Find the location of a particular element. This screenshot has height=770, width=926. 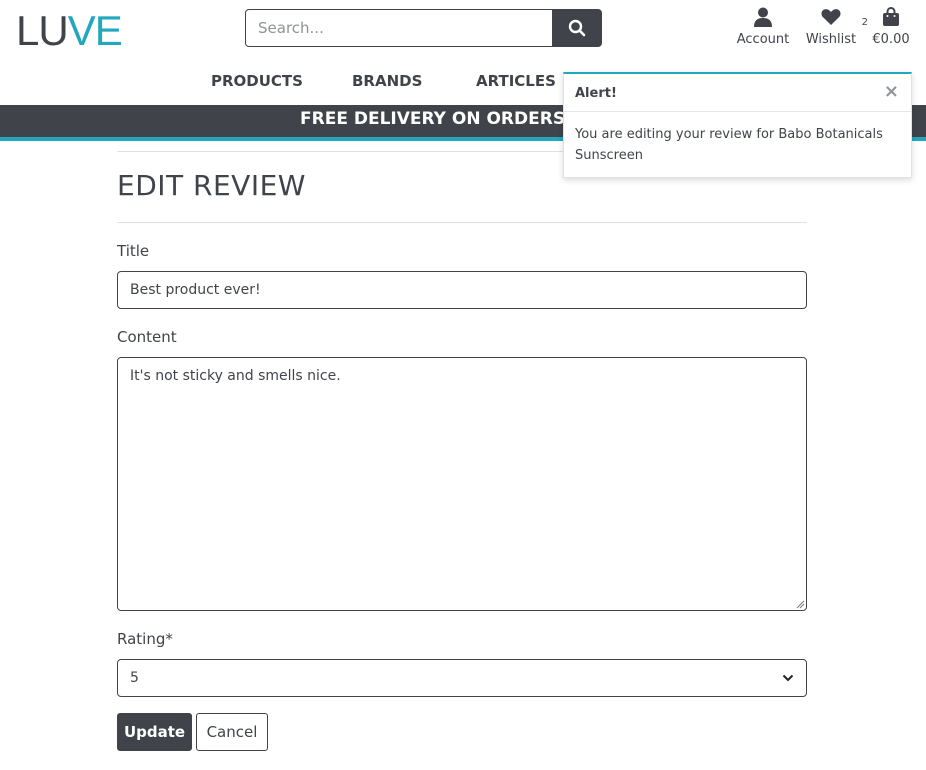

close-icon: × is located at coordinates (891, 91).